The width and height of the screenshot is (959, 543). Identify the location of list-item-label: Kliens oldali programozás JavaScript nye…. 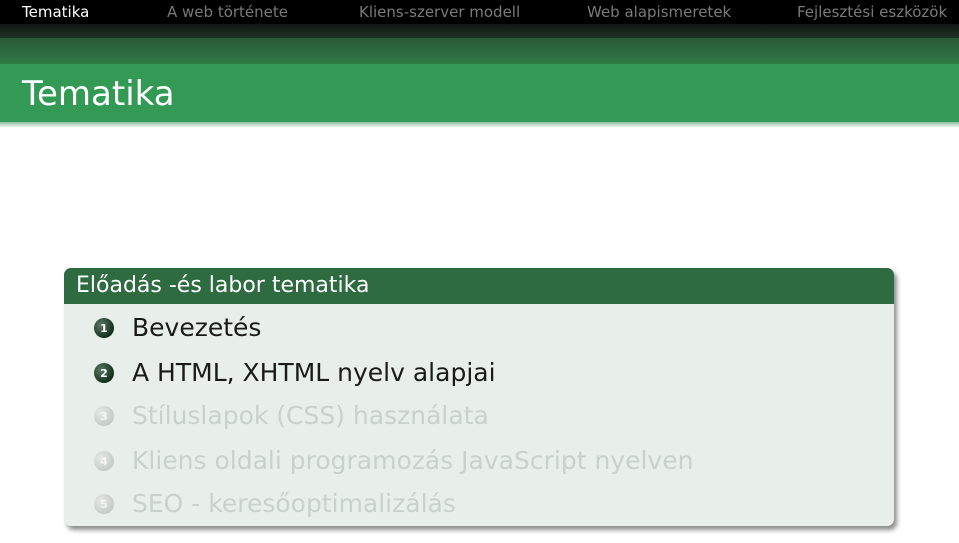
(413, 460).